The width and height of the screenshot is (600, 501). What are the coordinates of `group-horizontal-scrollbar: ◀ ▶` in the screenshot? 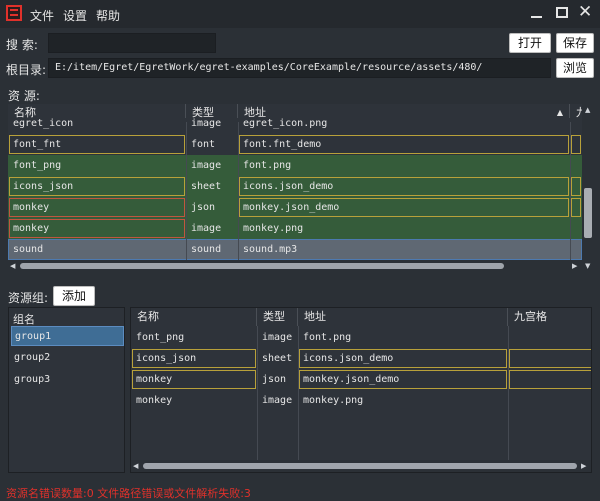 It's located at (361, 466).